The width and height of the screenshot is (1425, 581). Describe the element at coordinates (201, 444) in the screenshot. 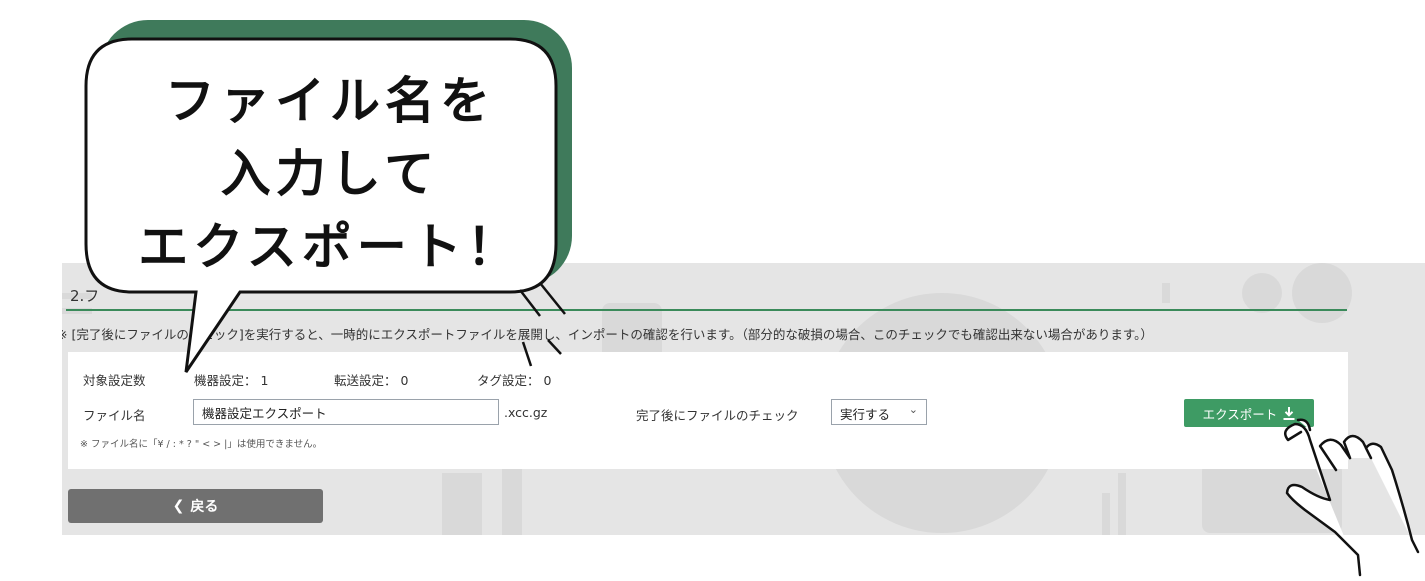

I see `filename-rule-note: ※ ファイル名に「¥ / : * ? " < > |」は使用できません。` at that location.